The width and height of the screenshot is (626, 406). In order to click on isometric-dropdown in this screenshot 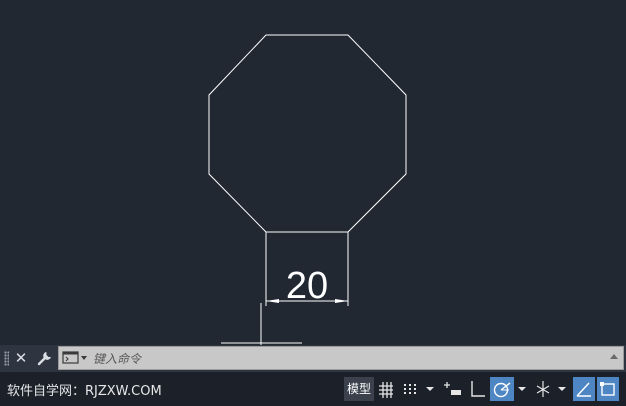, I will do `click(562, 389)`.